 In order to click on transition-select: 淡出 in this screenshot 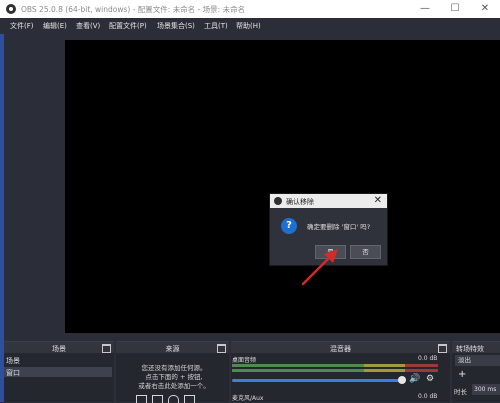, I will do `click(477, 360)`.